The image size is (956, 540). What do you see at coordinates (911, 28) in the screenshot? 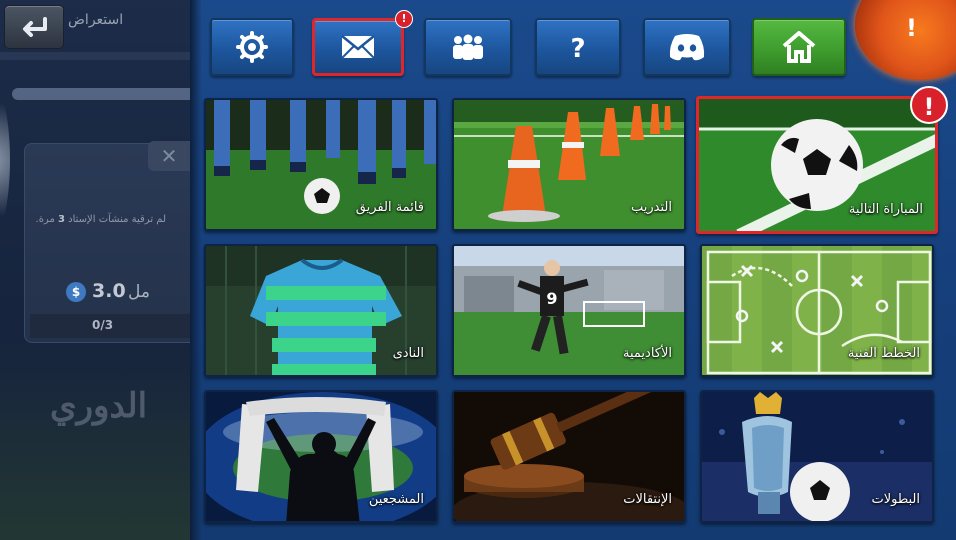
I see `orb-alert-icon: !` at bounding box center [911, 28].